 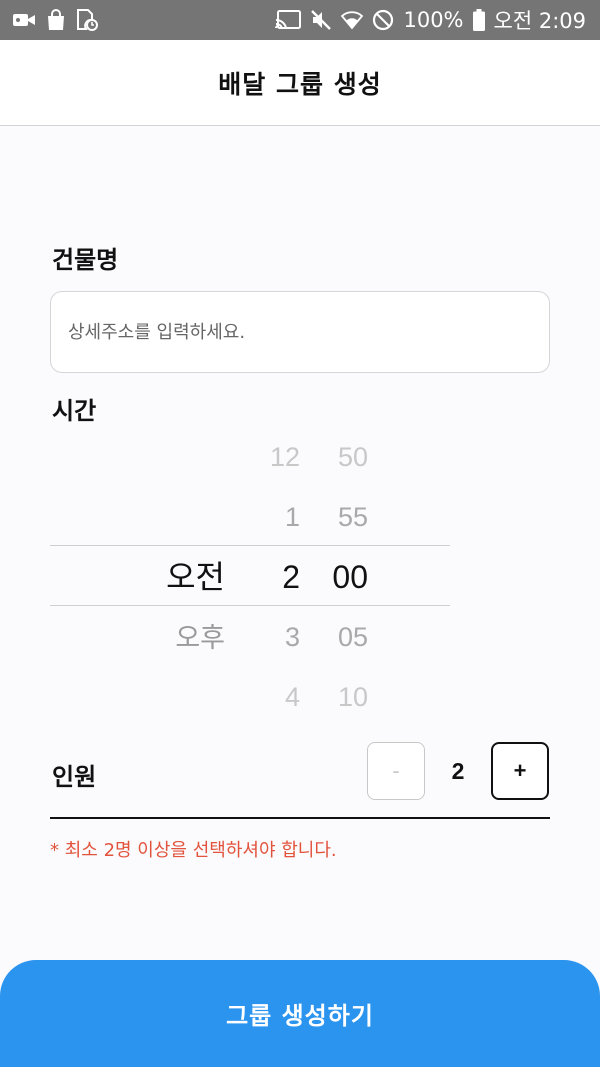 What do you see at coordinates (344, 517) in the screenshot?
I see `minute-option: 55` at bounding box center [344, 517].